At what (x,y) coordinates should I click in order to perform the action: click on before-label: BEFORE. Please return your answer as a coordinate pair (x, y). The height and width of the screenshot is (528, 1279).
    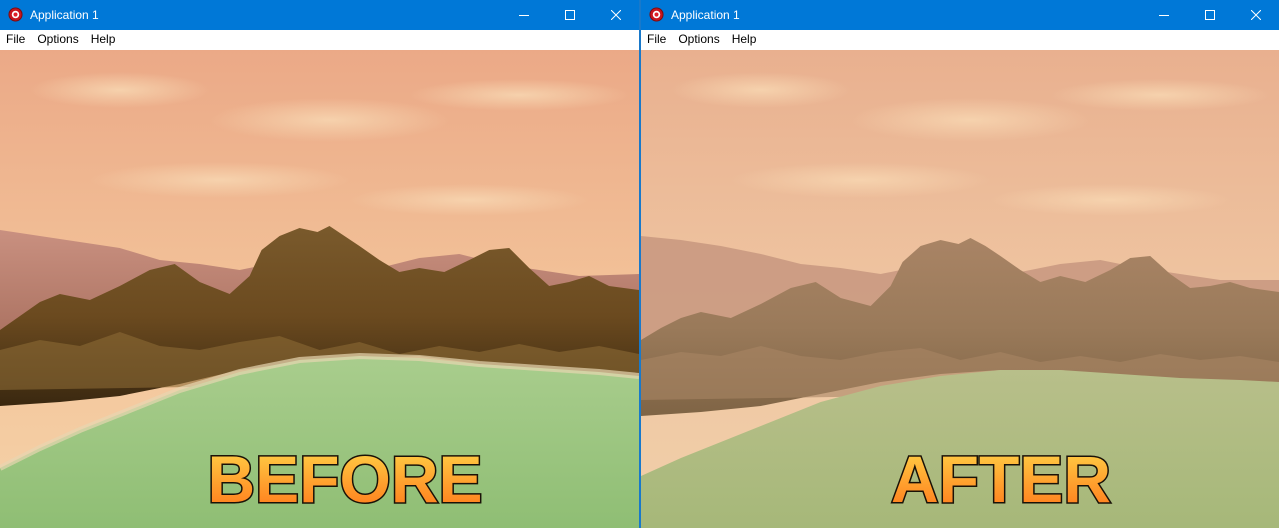
    Looking at the image, I should click on (345, 479).